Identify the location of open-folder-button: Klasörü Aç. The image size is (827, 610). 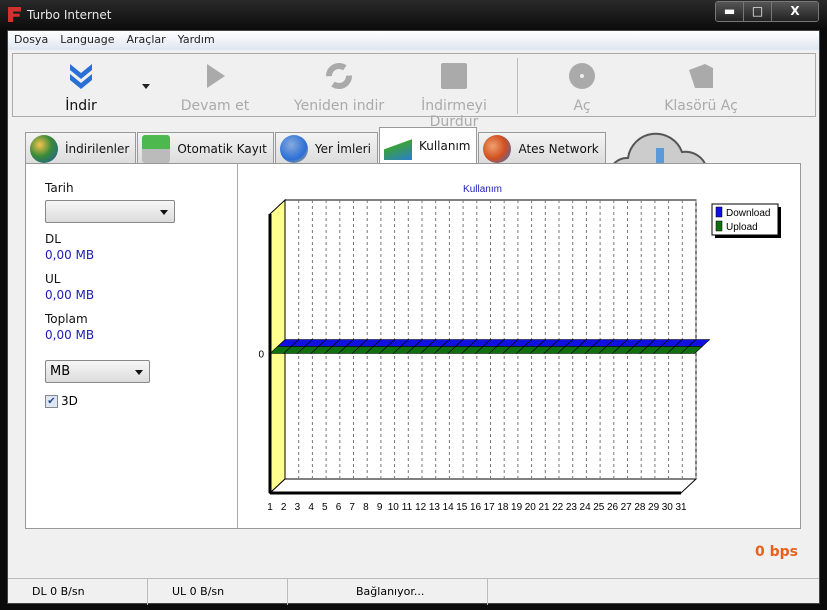
(701, 85).